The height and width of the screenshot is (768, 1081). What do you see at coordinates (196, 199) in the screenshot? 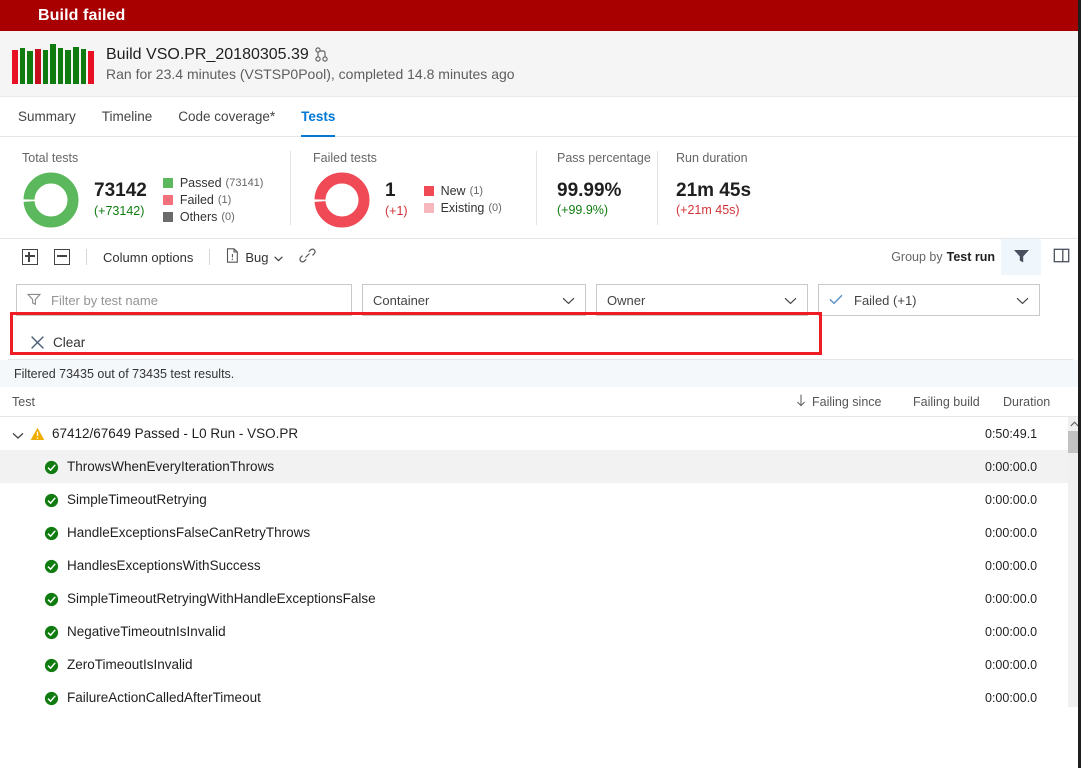
I see `legend-label-failed: Failed` at bounding box center [196, 199].